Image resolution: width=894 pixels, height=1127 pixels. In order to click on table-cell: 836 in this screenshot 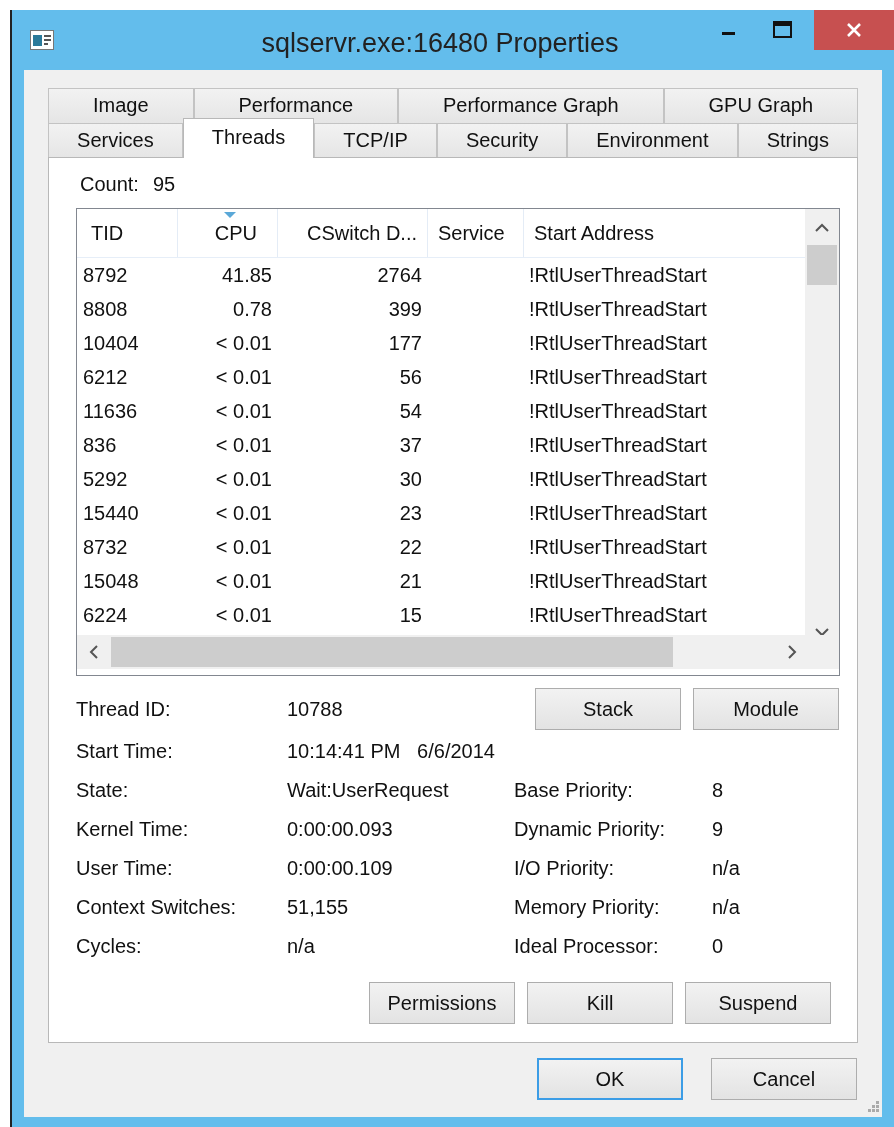, I will do `click(100, 445)`.